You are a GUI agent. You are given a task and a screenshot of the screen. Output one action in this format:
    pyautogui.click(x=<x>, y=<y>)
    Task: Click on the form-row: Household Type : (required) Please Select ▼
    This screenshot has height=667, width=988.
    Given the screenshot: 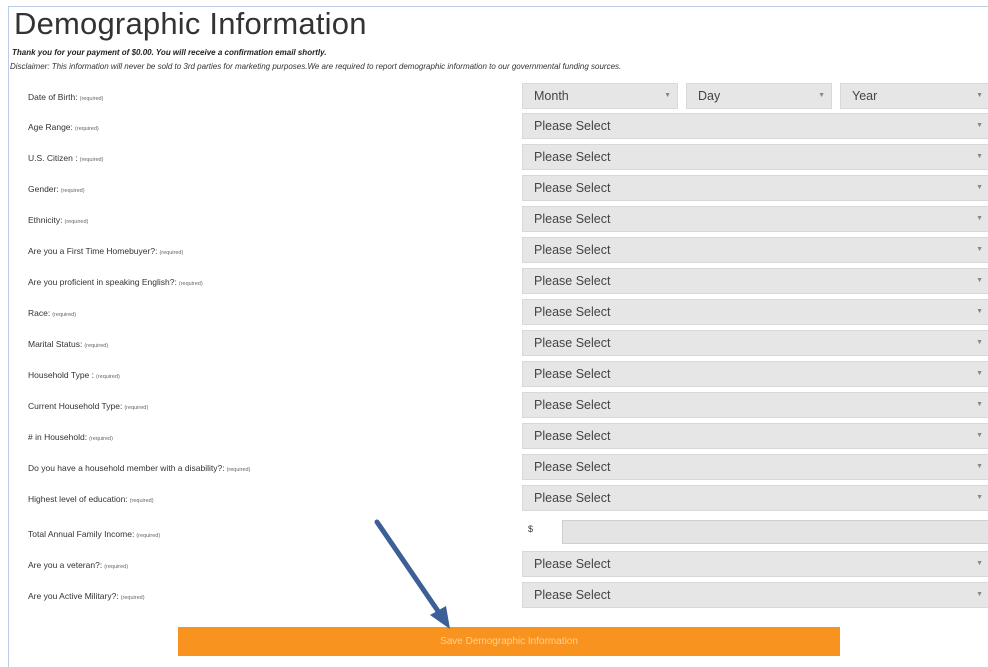 What is the action you would take?
    pyautogui.click(x=494, y=376)
    